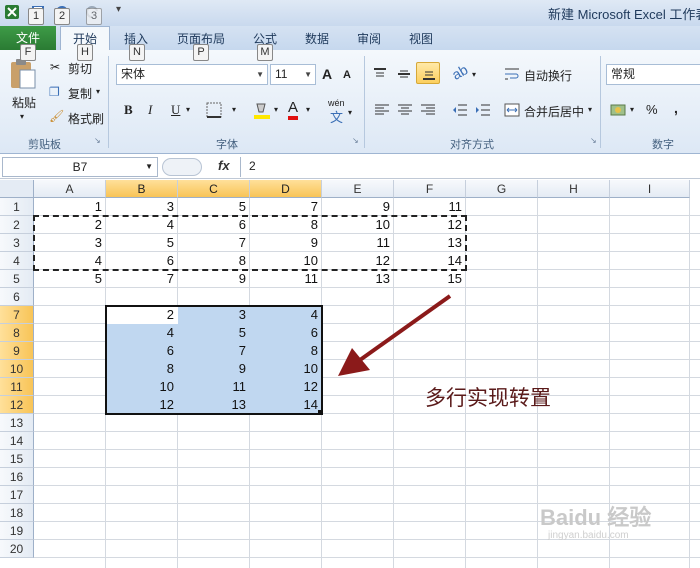  I want to click on underline-button: U, so click(175, 110).